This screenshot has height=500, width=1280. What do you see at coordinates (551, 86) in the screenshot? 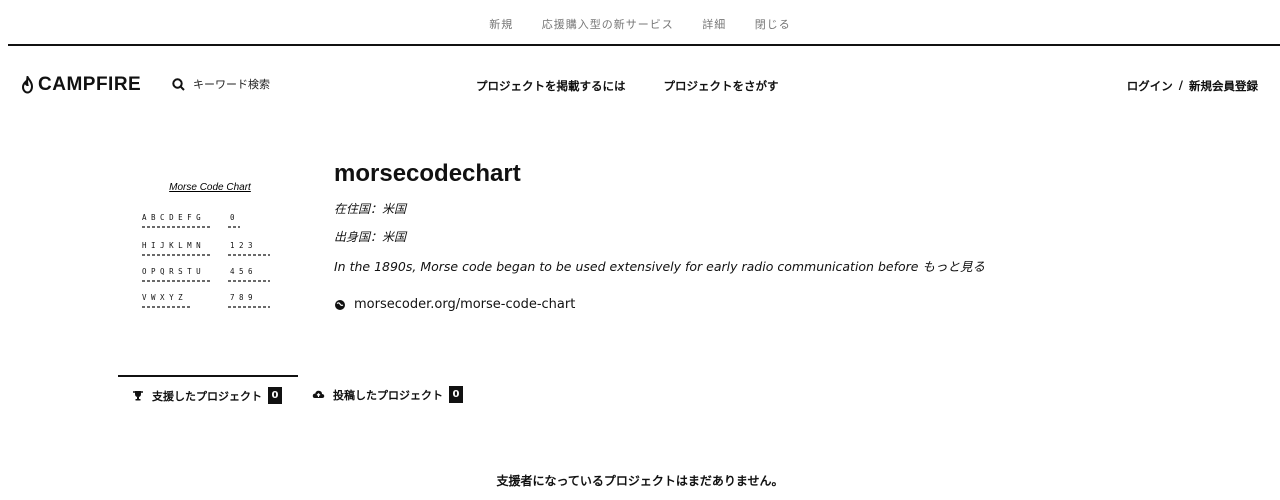
I see `nav-post-project: プロジェクトを掲載するには` at bounding box center [551, 86].